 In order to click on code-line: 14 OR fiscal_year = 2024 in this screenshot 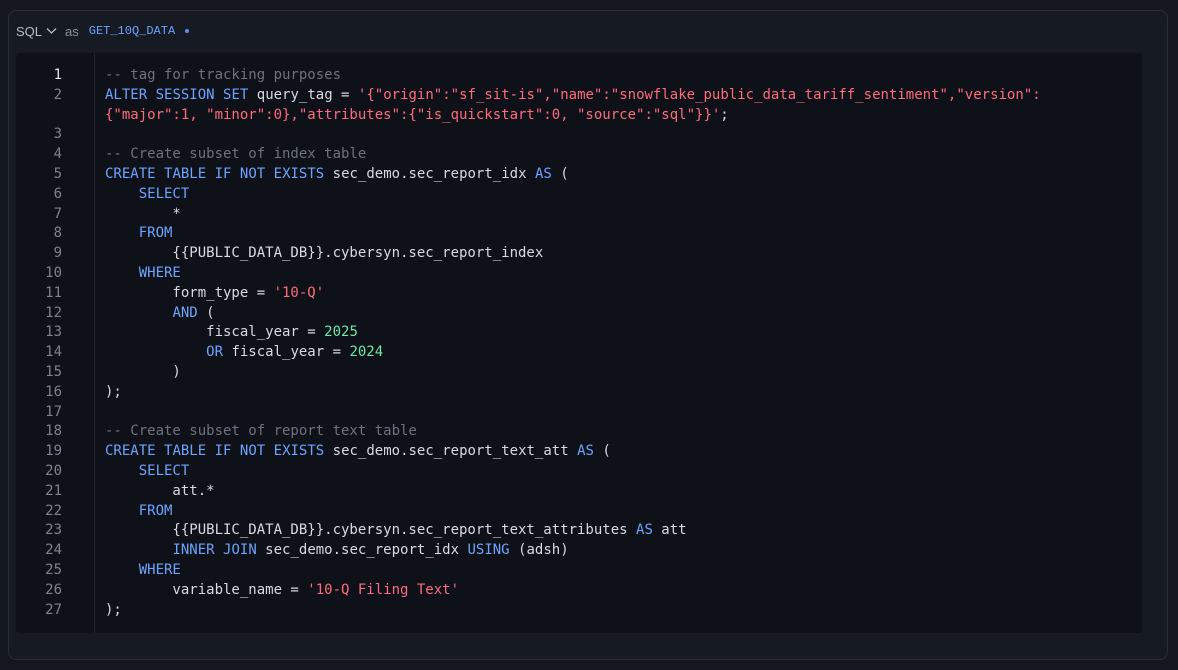, I will do `click(579, 352)`.